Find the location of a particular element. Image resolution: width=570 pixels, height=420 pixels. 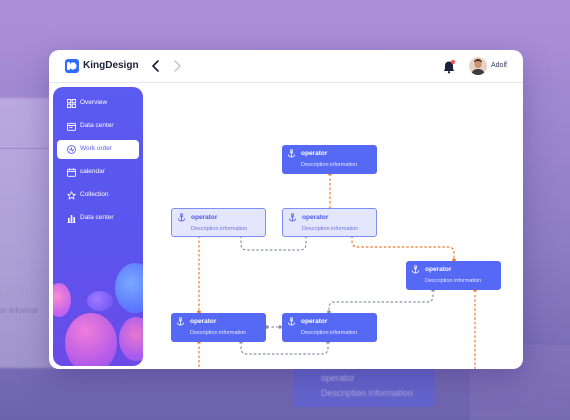

background-text: r is located at coordinates (0, 295).